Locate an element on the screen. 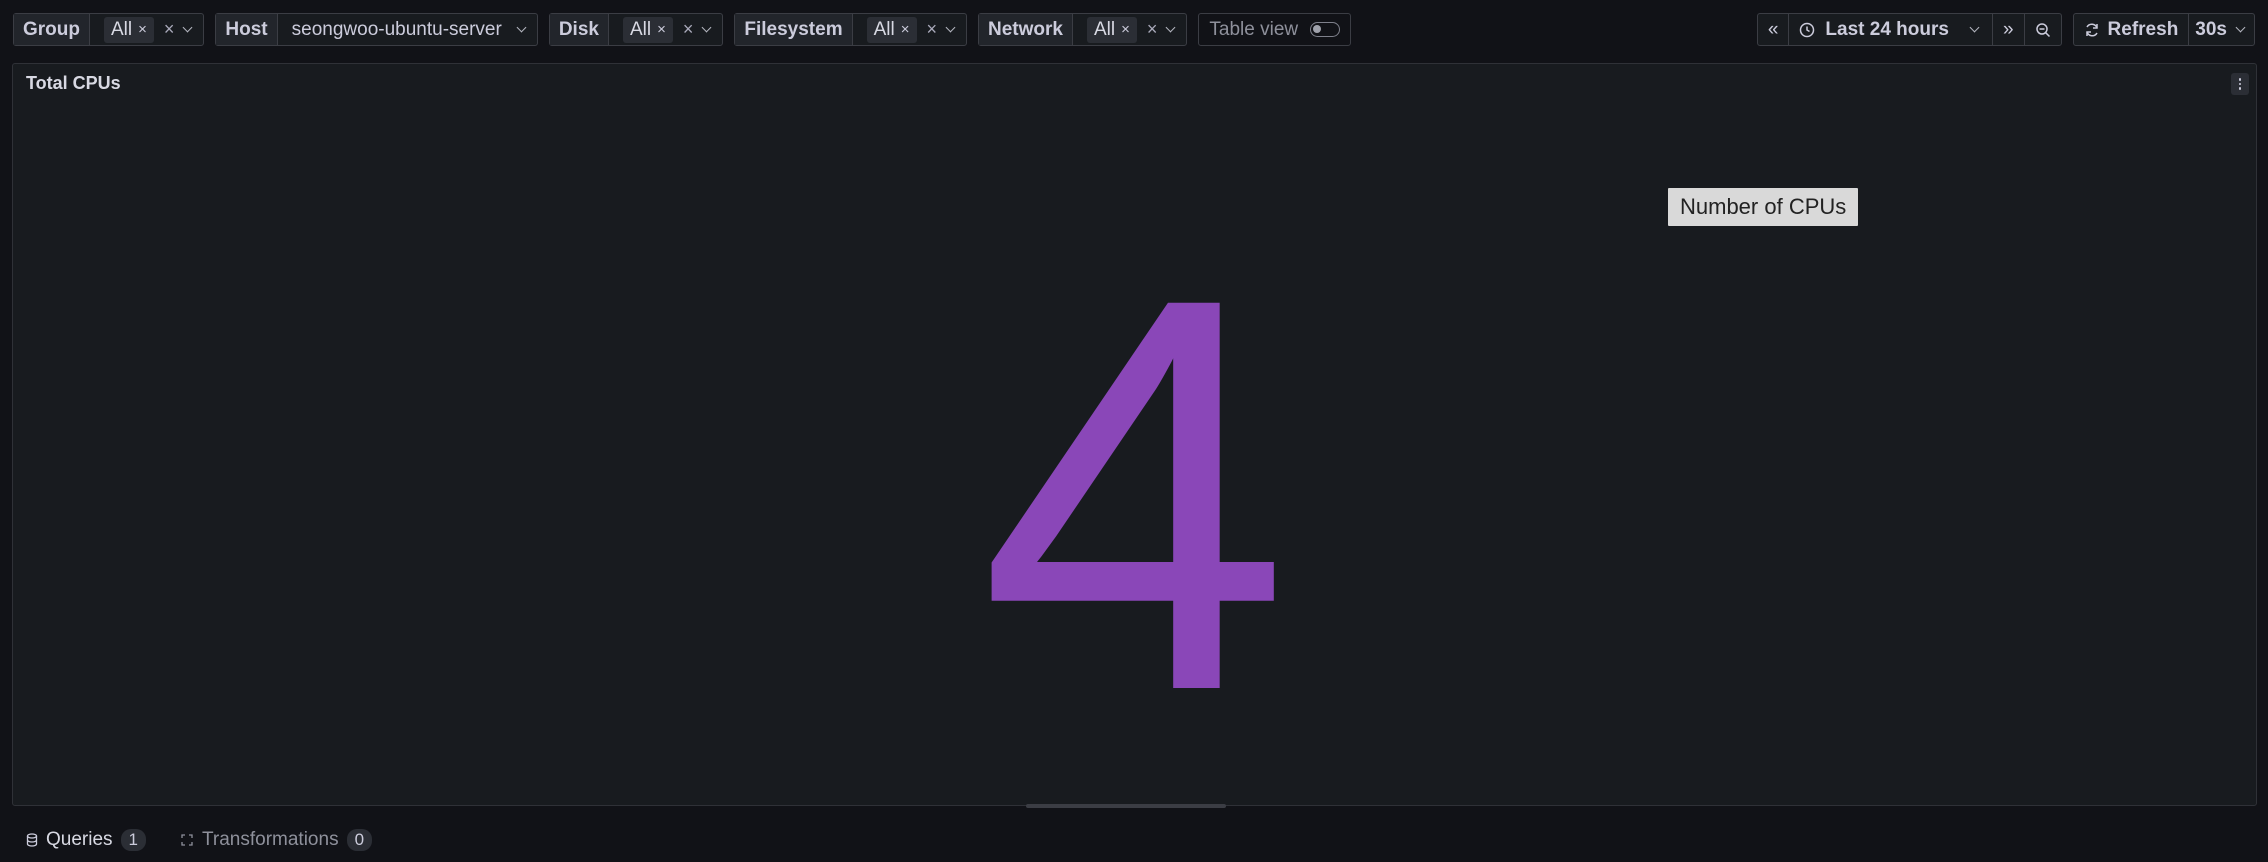 Image resolution: width=2268 pixels, height=862 pixels. variable-label: Host is located at coordinates (247, 29).